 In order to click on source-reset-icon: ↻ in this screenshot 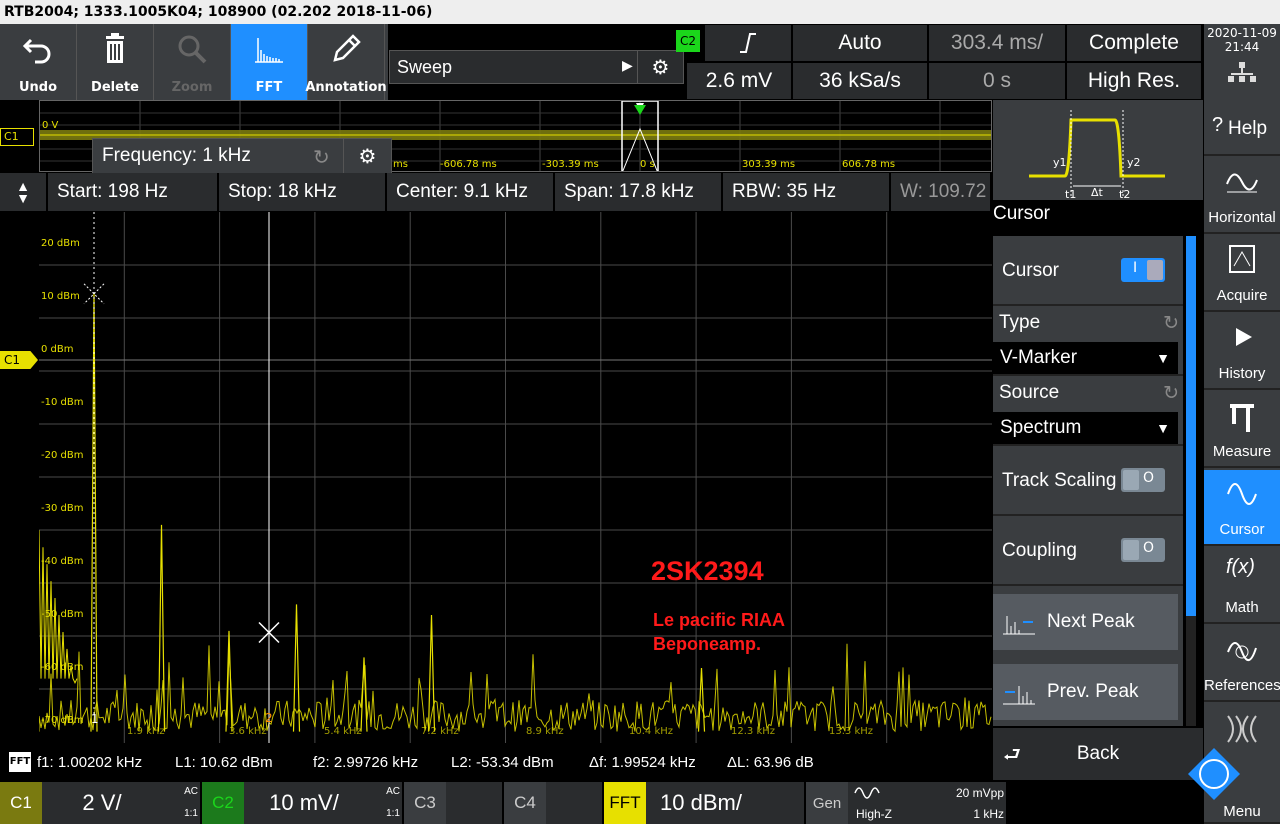, I will do `click(1171, 393)`.